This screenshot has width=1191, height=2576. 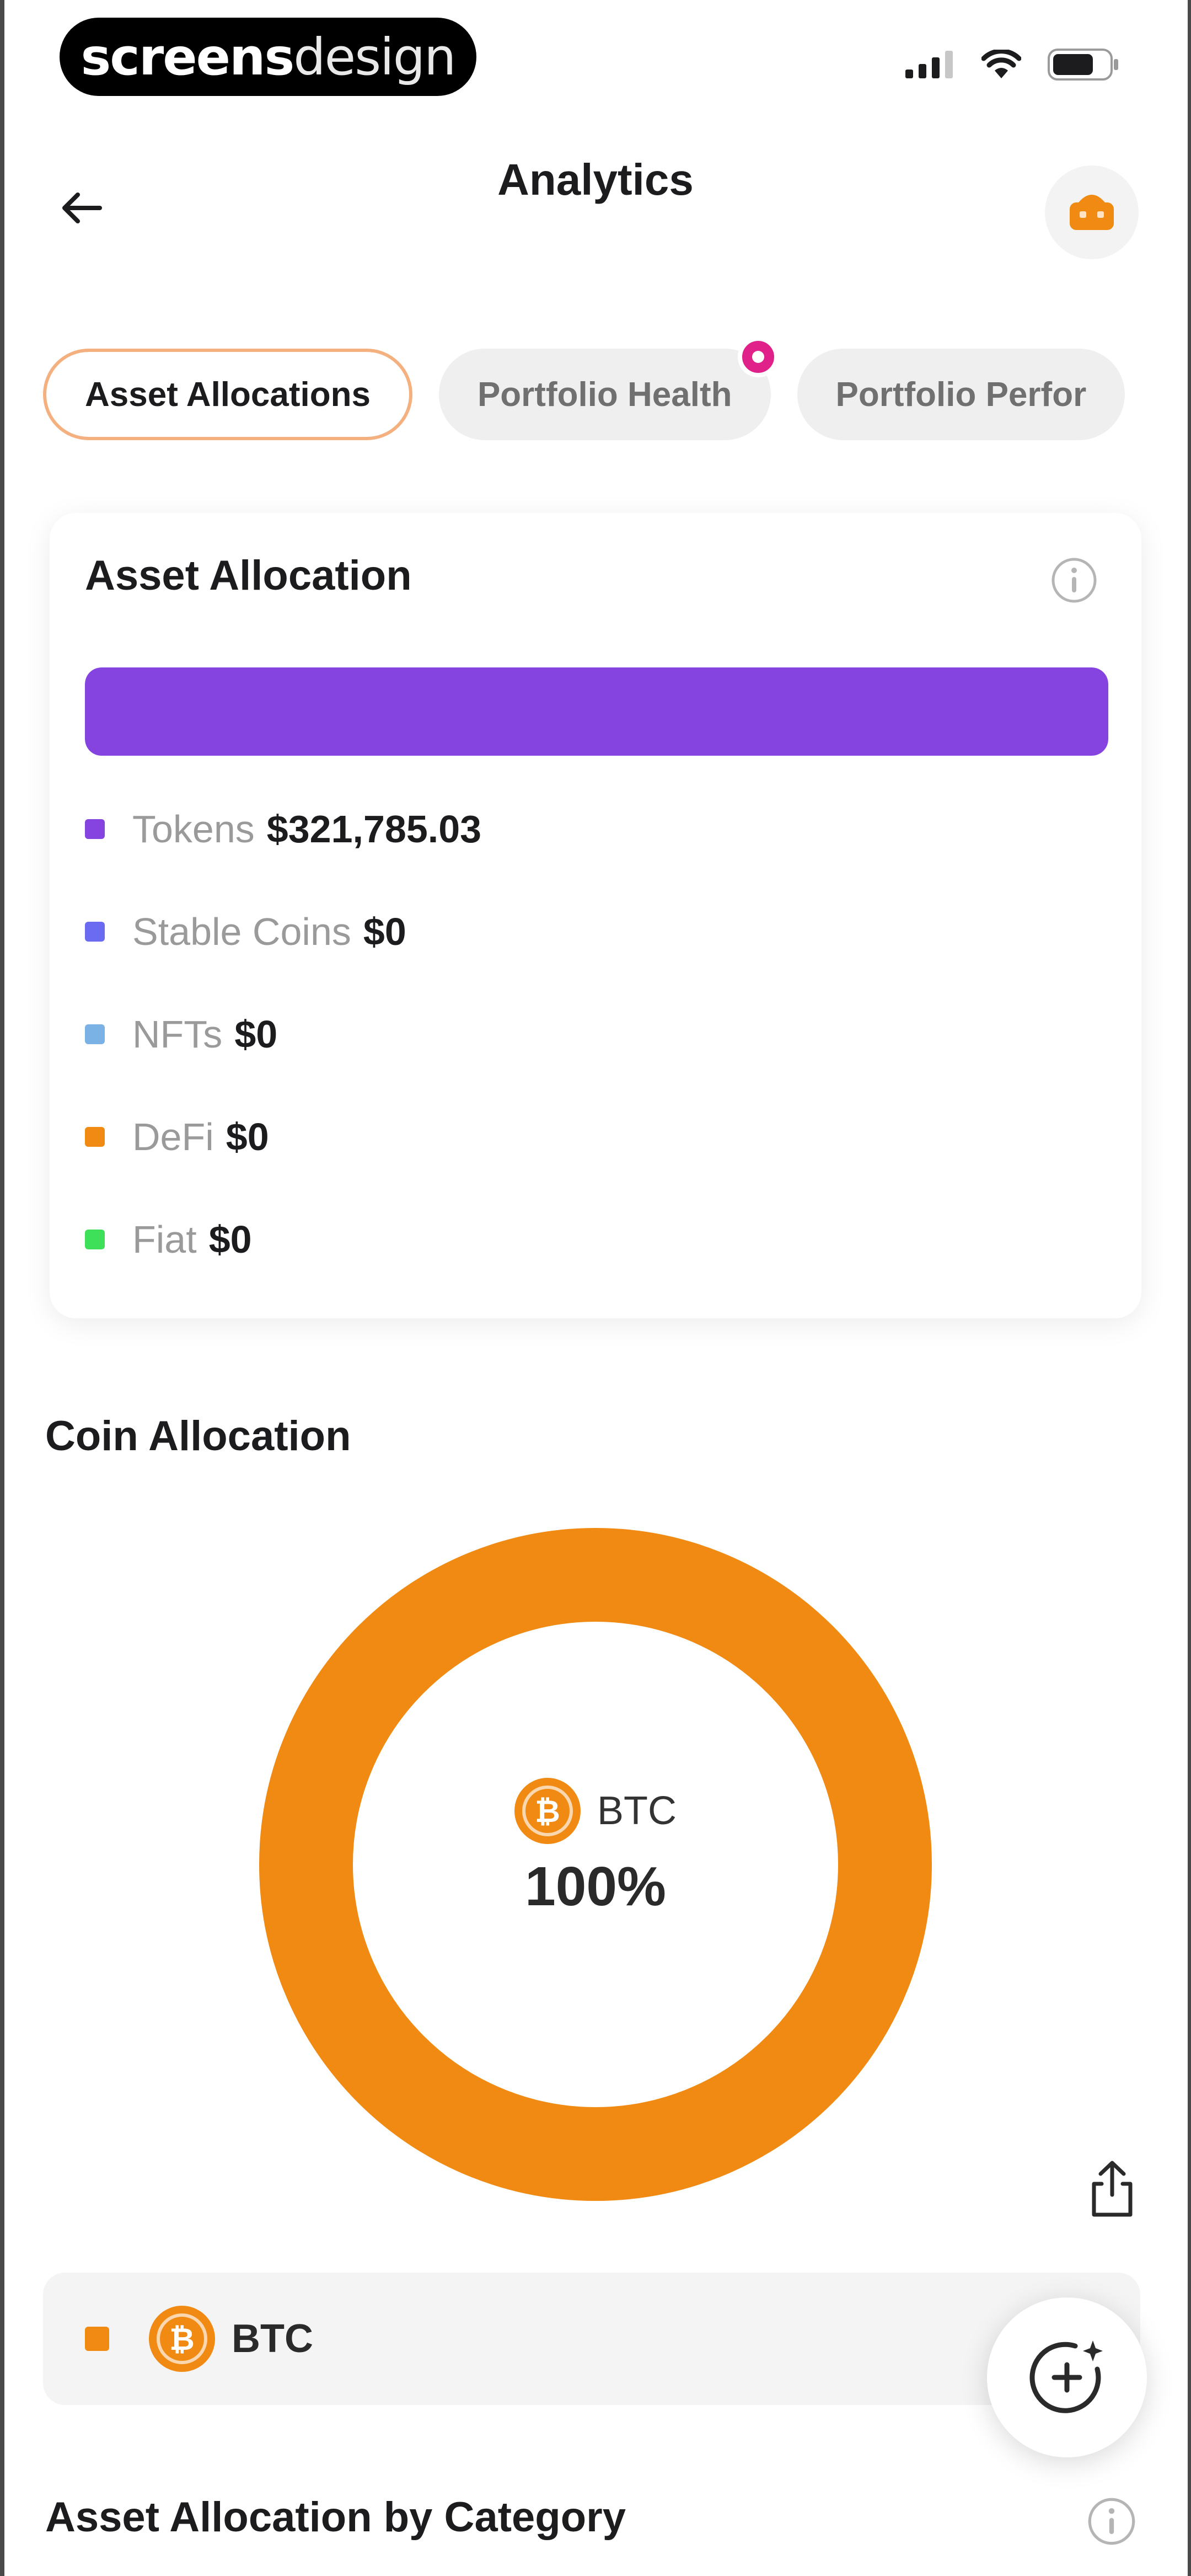 I want to click on ai-assistant-icon, so click(x=1066, y=2376).